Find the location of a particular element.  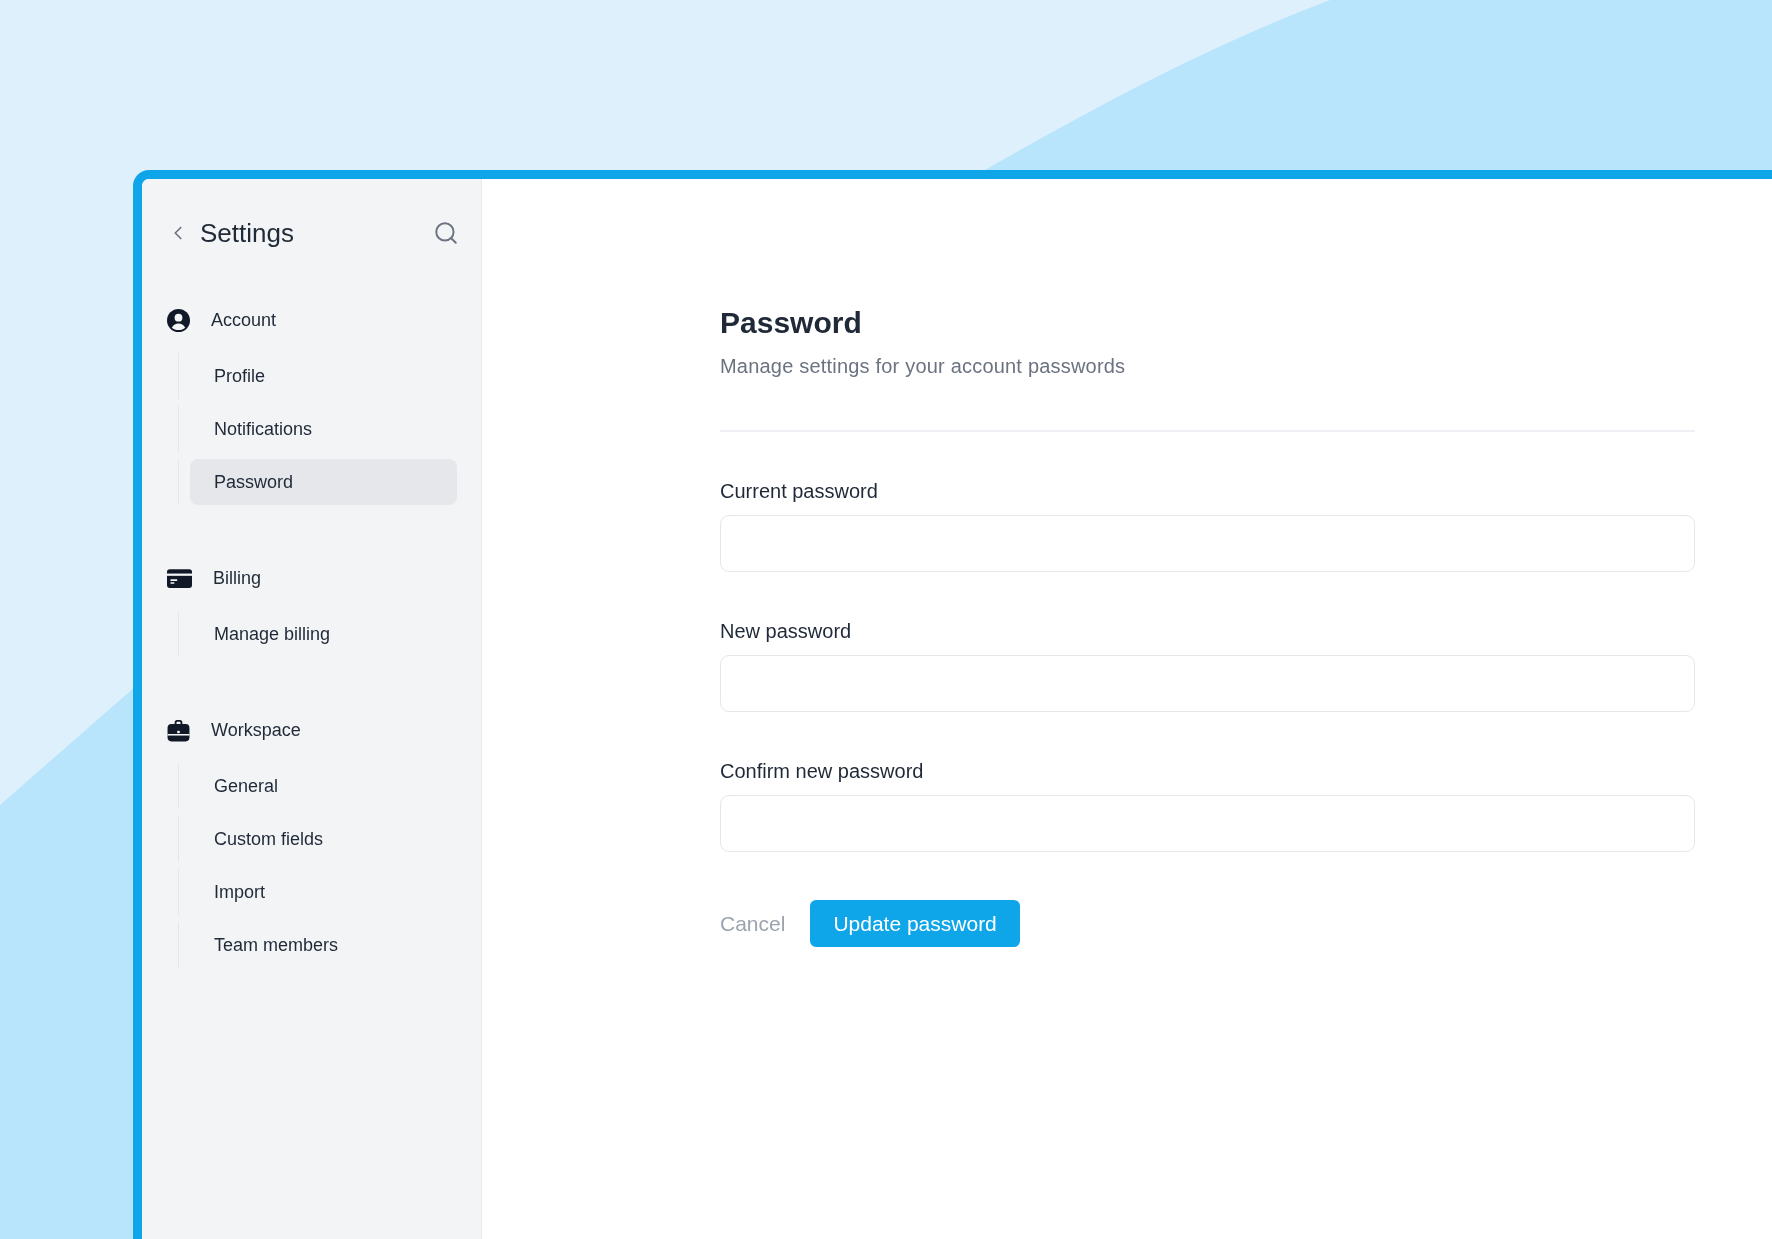

user-circle-icon is located at coordinates (178, 320).